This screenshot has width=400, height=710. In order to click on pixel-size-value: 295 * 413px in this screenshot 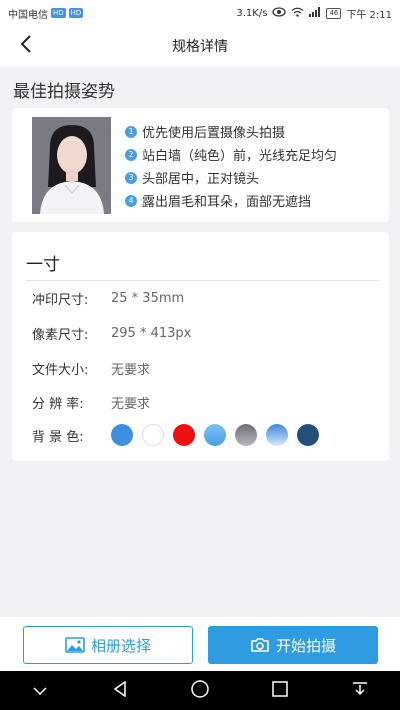, I will do `click(151, 333)`.